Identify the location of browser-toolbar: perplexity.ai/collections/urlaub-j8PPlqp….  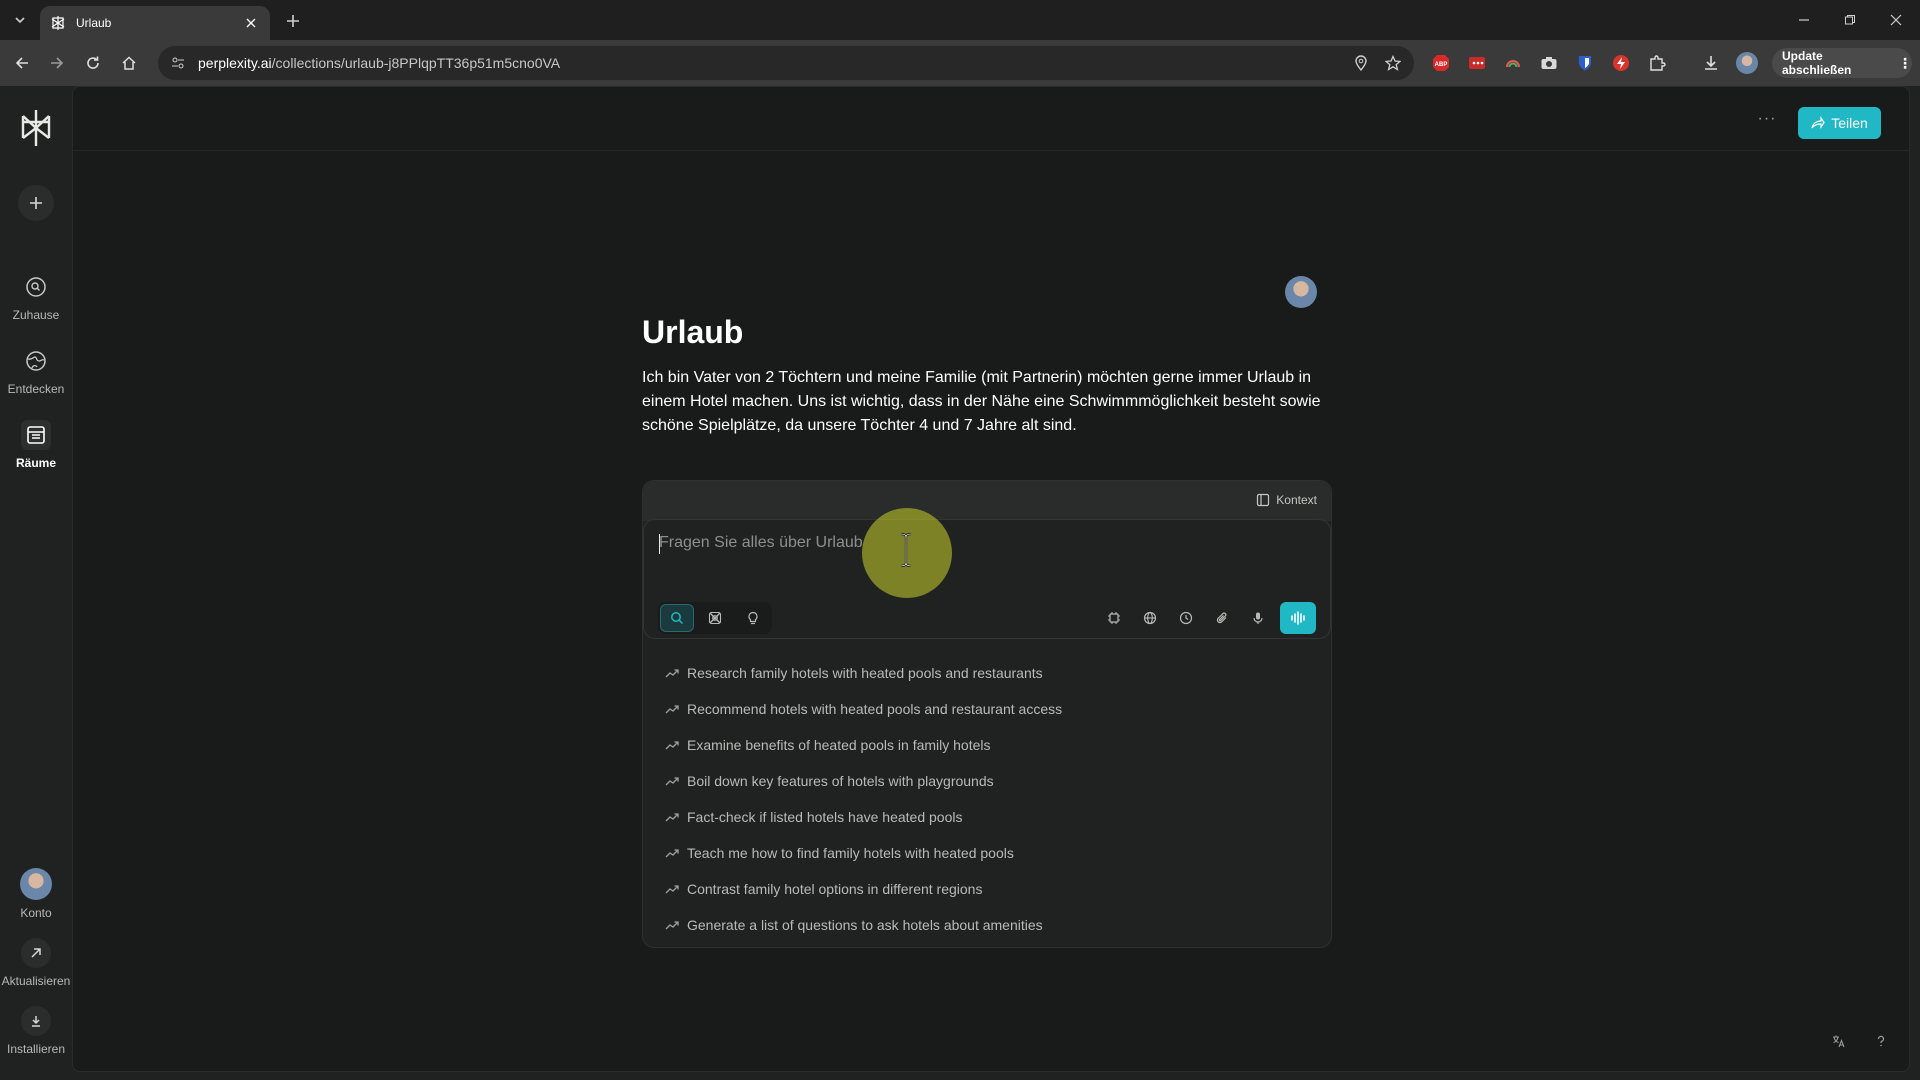
(960, 63).